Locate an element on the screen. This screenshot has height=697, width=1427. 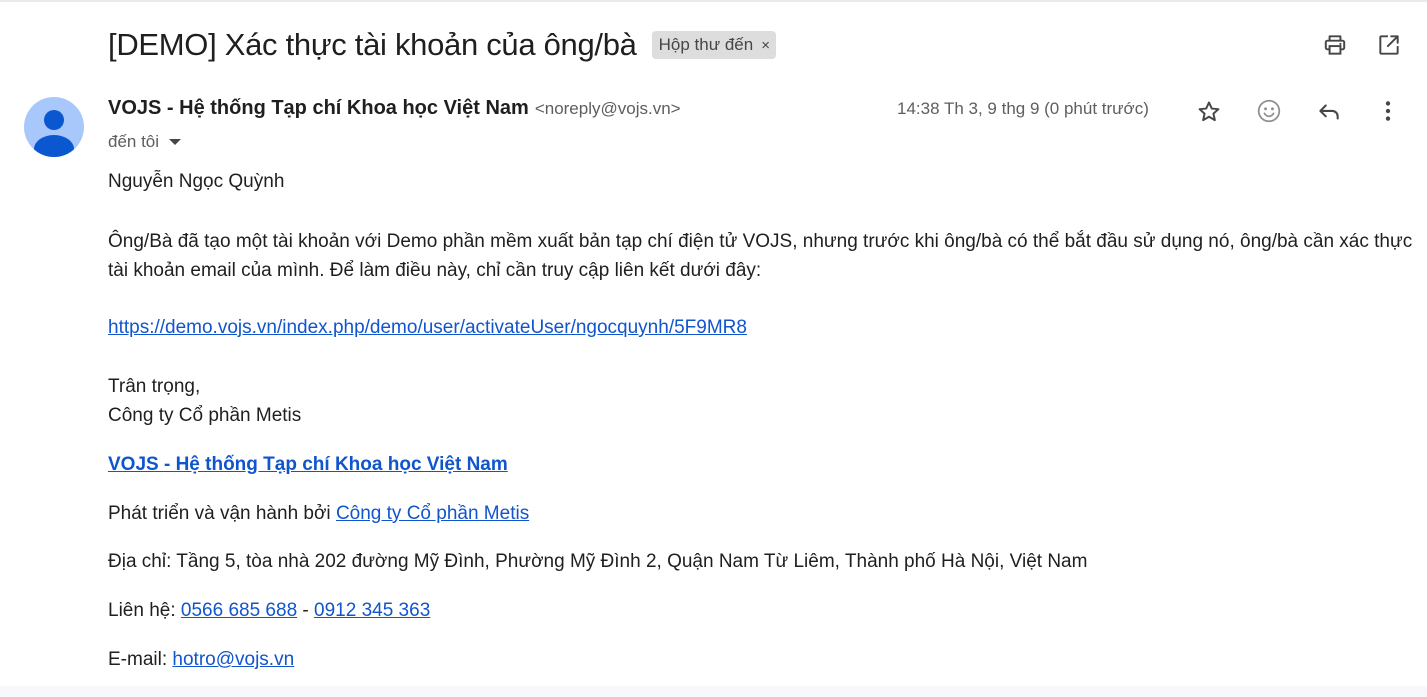
email-subject: [DEMO] Xác thực tài khoản của ông/bà is located at coordinates (372, 44).